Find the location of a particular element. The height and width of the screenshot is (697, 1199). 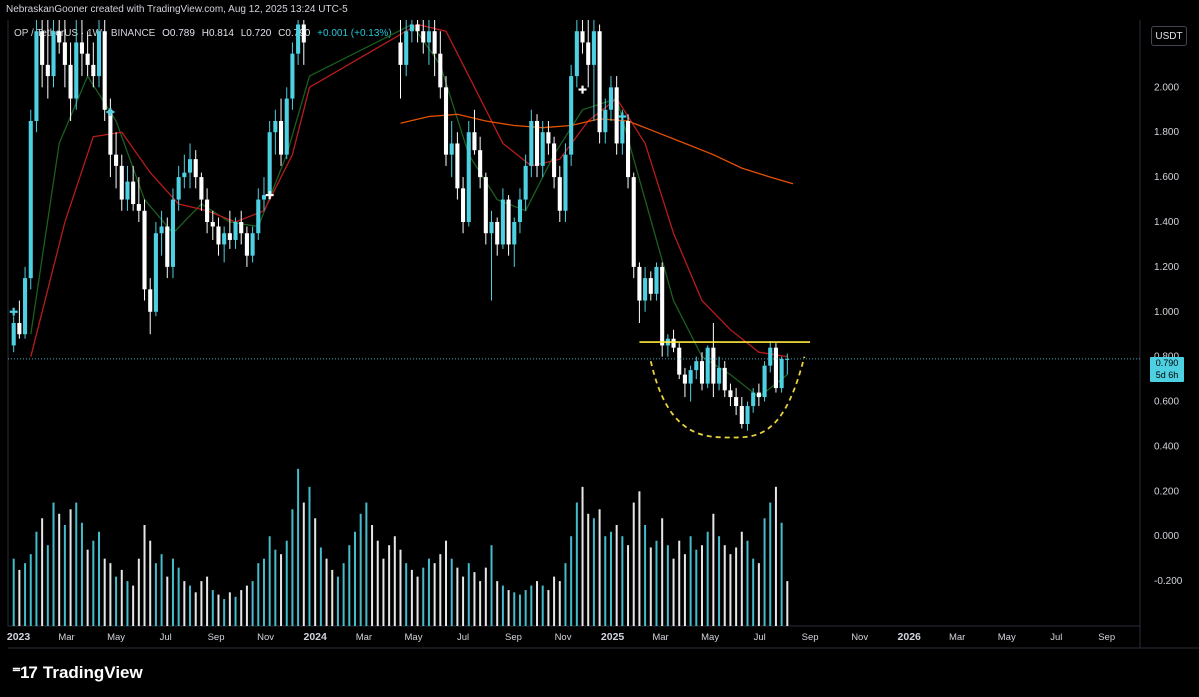

currency-button: USDT is located at coordinates (1169, 36).